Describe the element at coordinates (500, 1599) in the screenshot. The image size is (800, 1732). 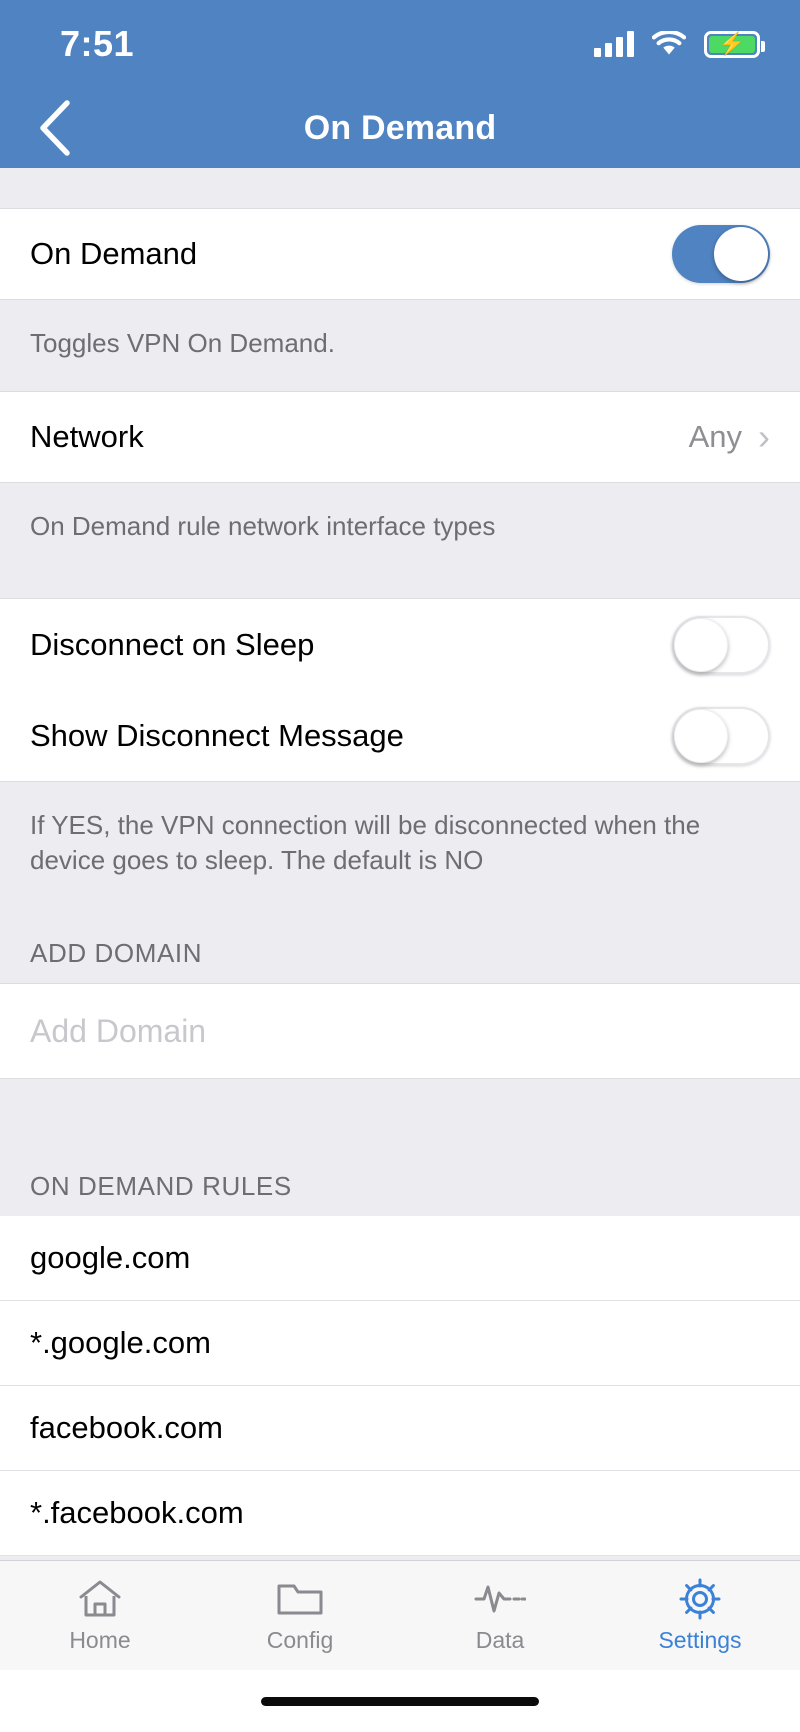
I see `pulse-waveform-icon` at that location.